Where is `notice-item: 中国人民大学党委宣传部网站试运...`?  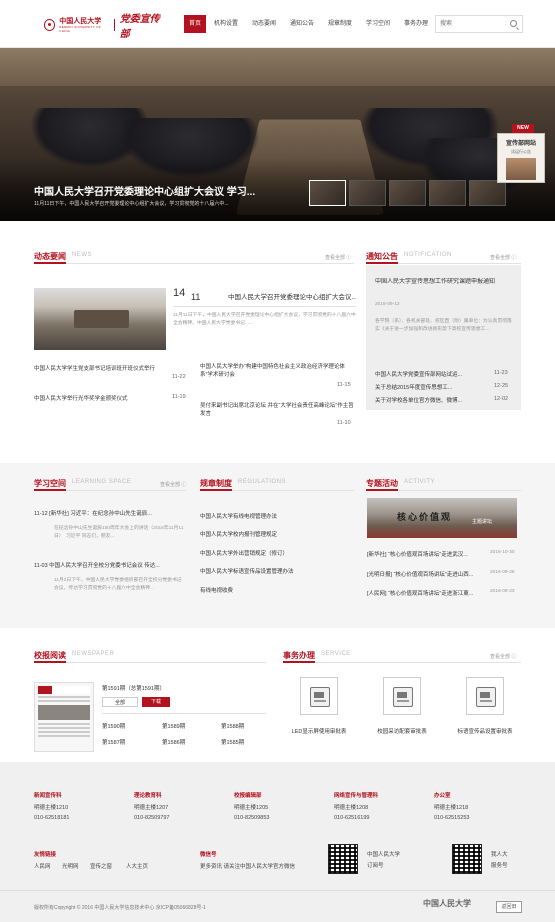
notice-item: 中国人民大学党委宣传部网站试运... is located at coordinates (427, 374).